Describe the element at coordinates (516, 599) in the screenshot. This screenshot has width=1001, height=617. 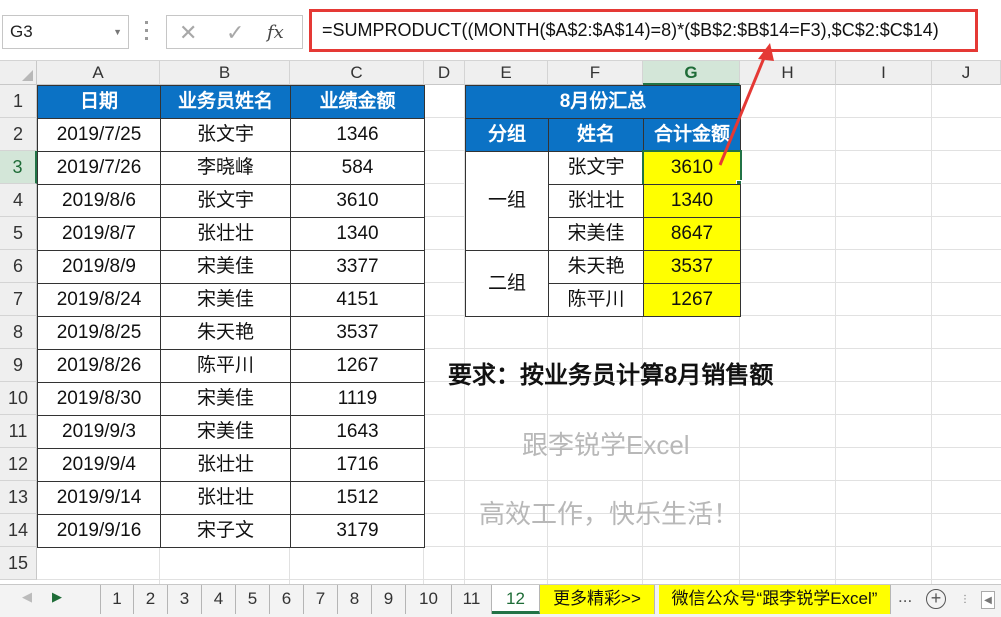
I see `tab-sheet-12: 12` at that location.